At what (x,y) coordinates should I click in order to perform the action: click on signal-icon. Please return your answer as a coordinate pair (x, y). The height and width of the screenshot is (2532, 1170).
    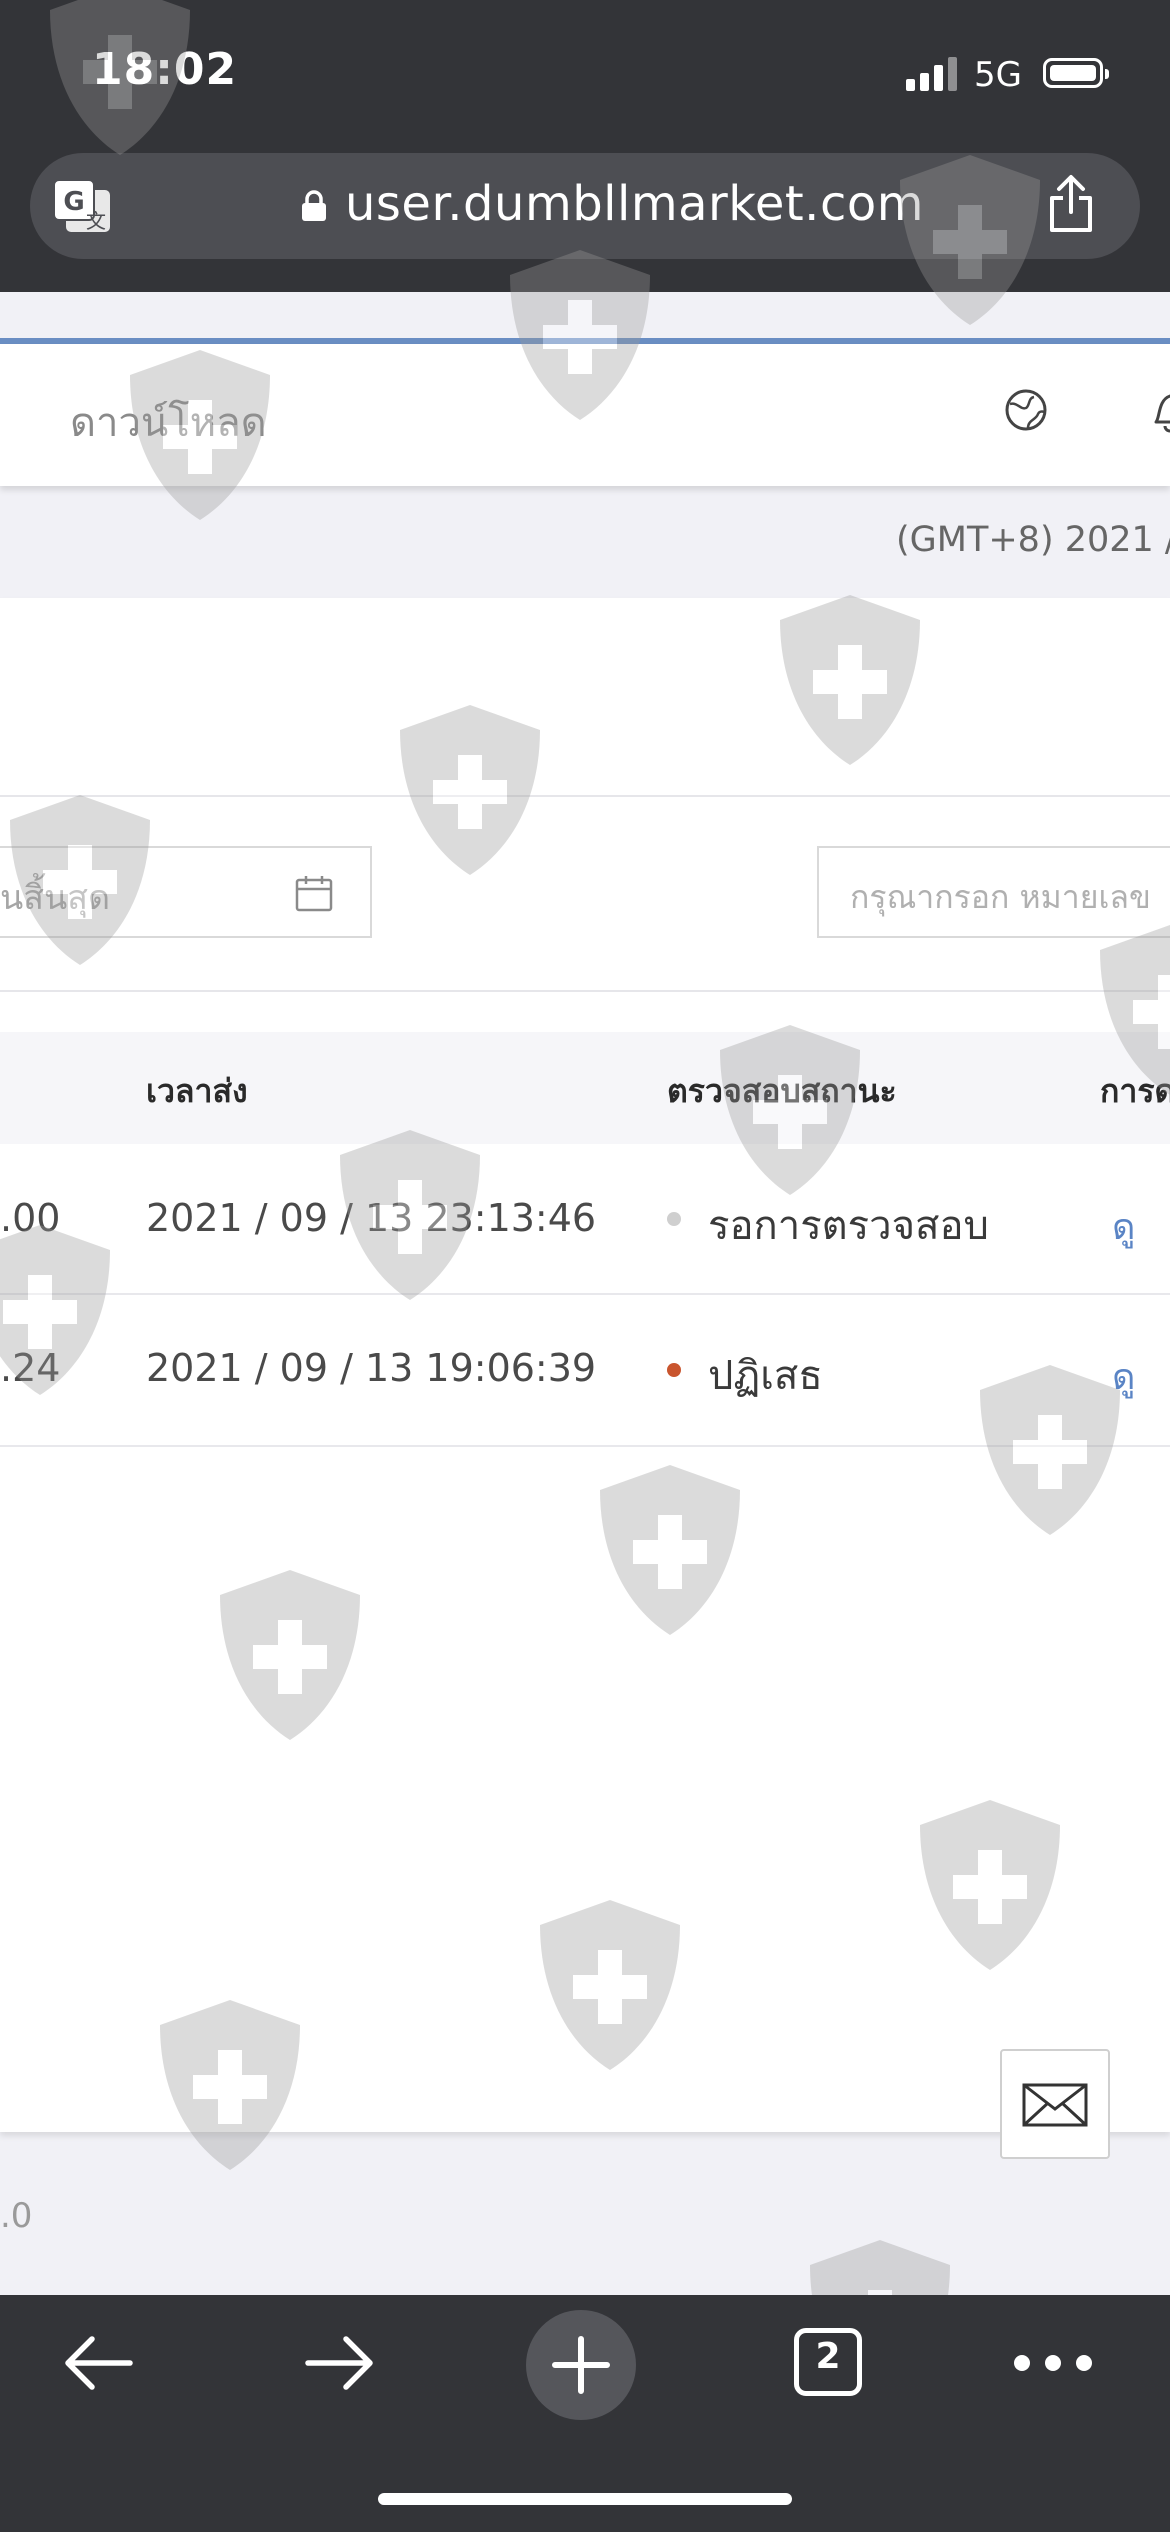
    Looking at the image, I should click on (932, 74).